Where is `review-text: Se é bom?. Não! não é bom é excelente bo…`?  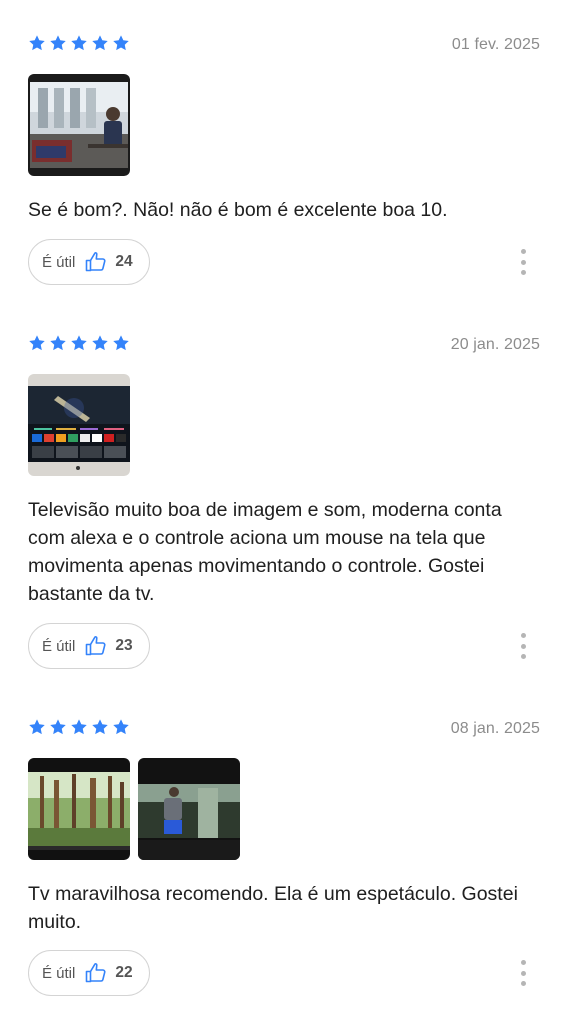 review-text: Se é bom?. Não! não é bom é excelente bo… is located at coordinates (238, 210).